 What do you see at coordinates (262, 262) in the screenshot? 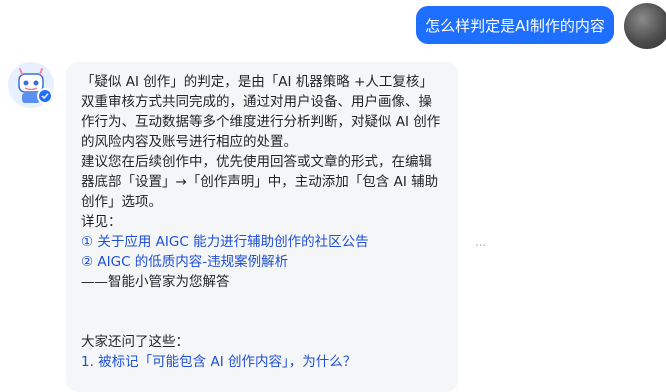
I see `link-violation-cases: ② AIGC 的低质内容-违规案例解析` at bounding box center [262, 262].